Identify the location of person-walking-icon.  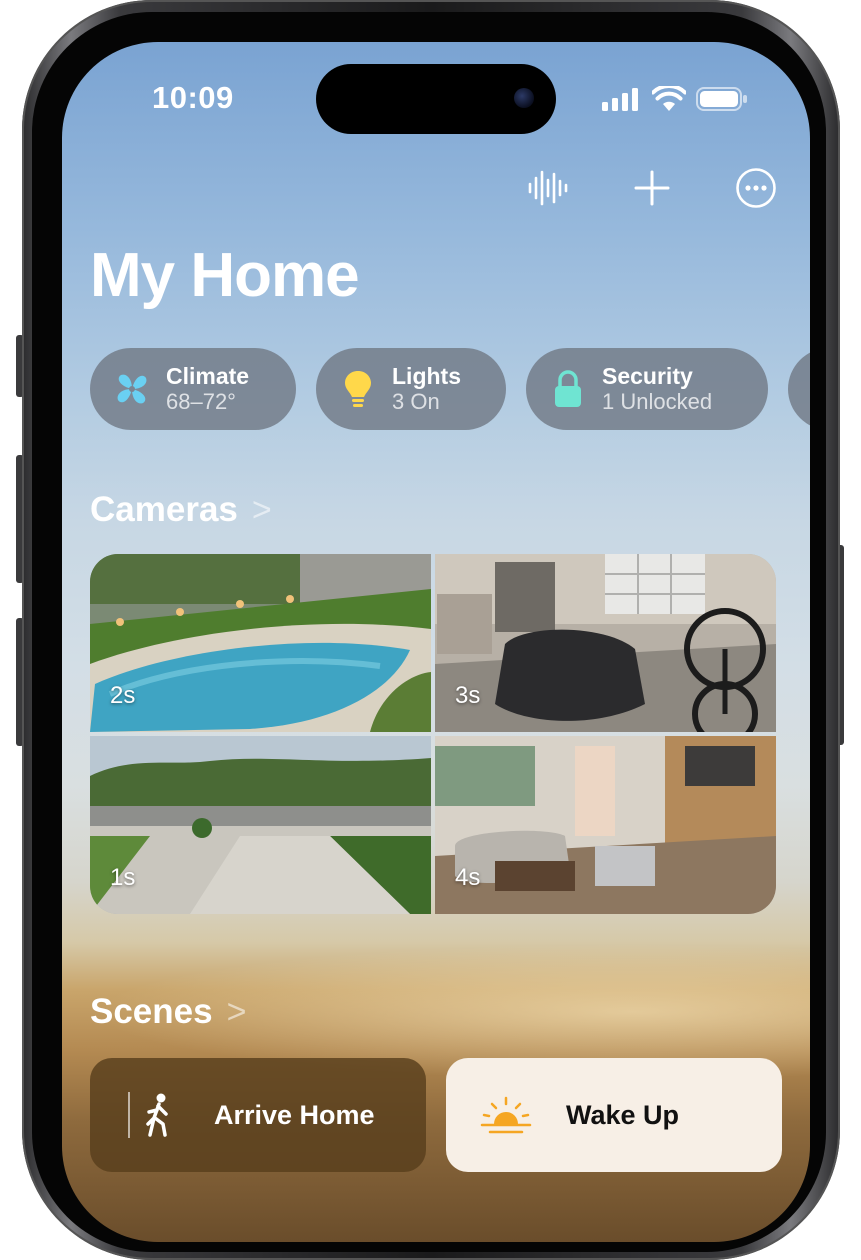
(157, 1115).